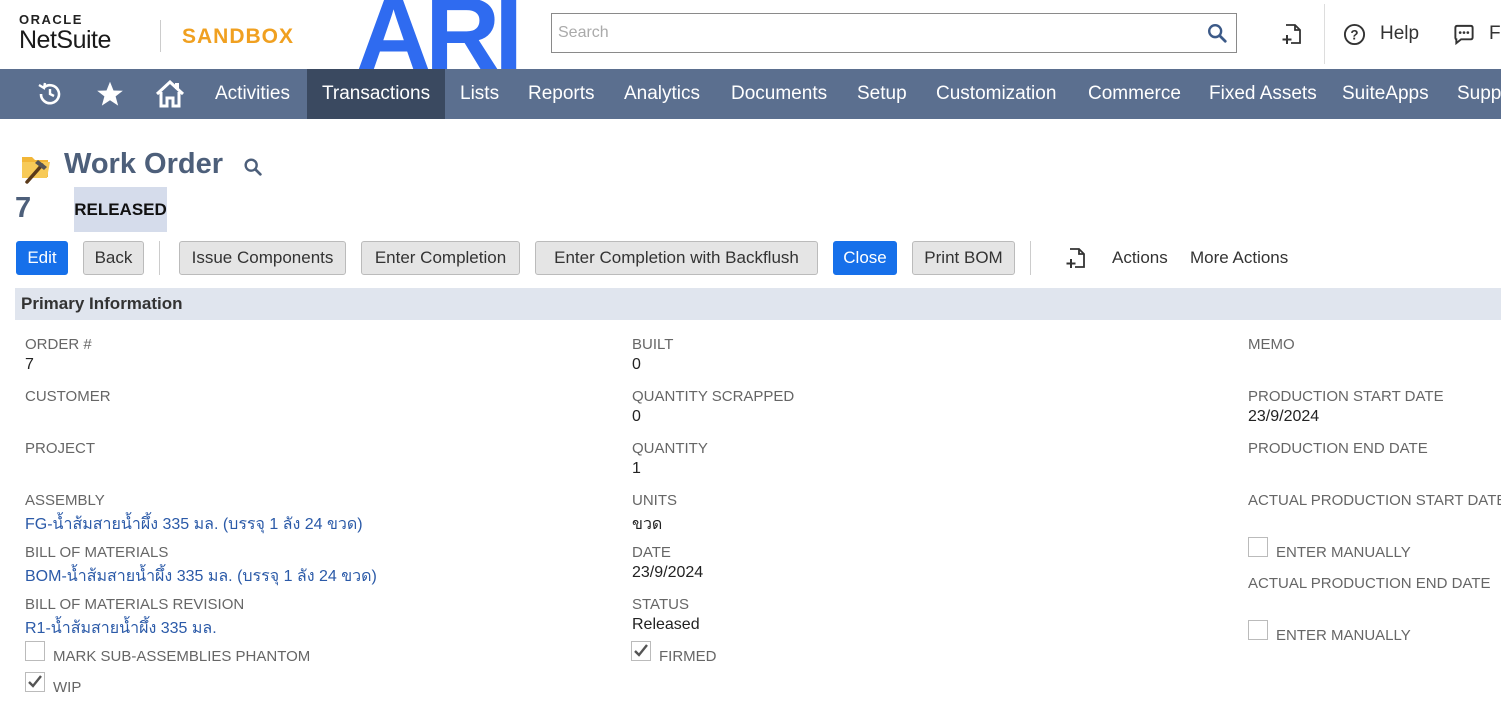 This screenshot has width=1501, height=702. I want to click on history-icon, so click(49, 93).